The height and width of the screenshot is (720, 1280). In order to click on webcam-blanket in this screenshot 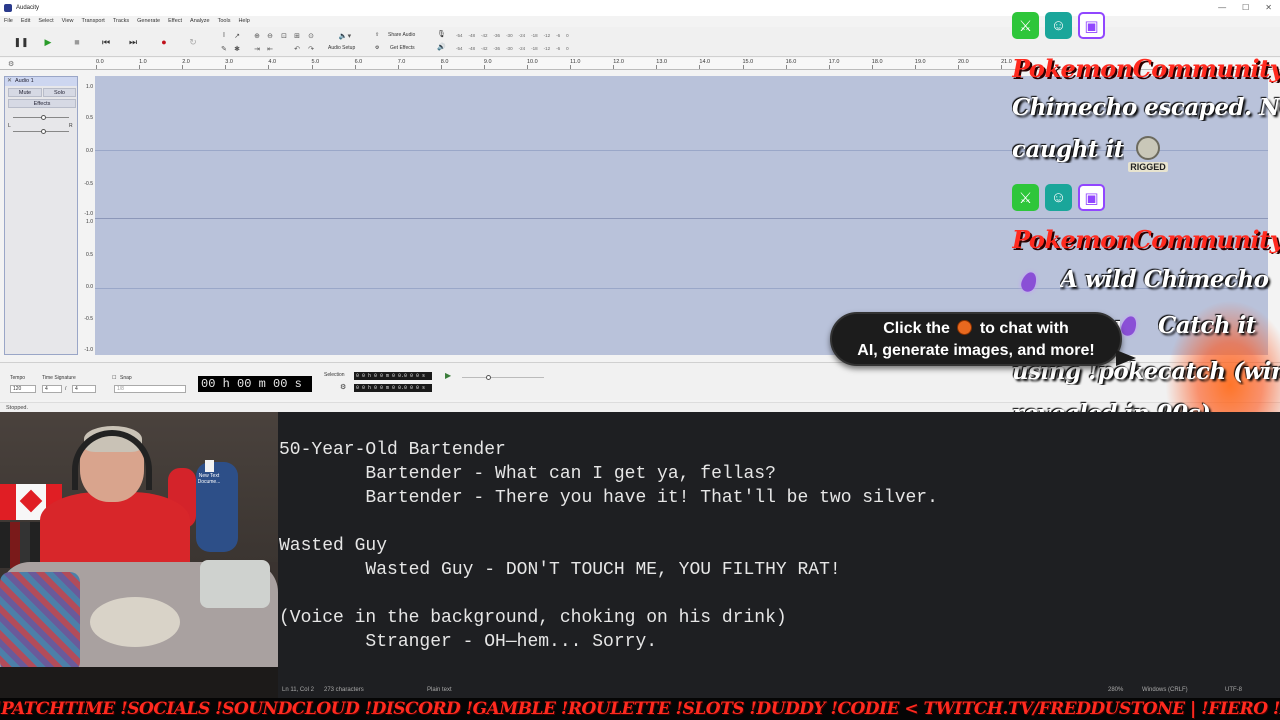, I will do `click(40, 622)`.